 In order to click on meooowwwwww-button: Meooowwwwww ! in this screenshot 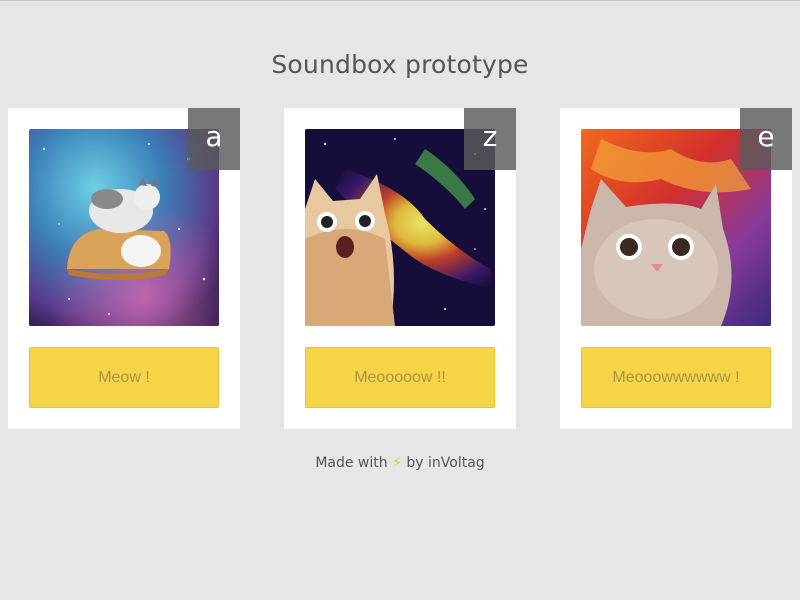, I will do `click(676, 377)`.